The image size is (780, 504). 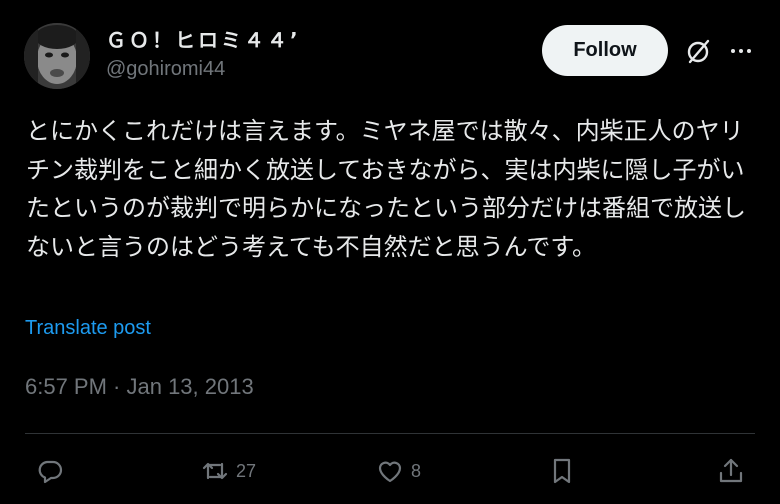 I want to click on avatar, so click(x=57, y=56).